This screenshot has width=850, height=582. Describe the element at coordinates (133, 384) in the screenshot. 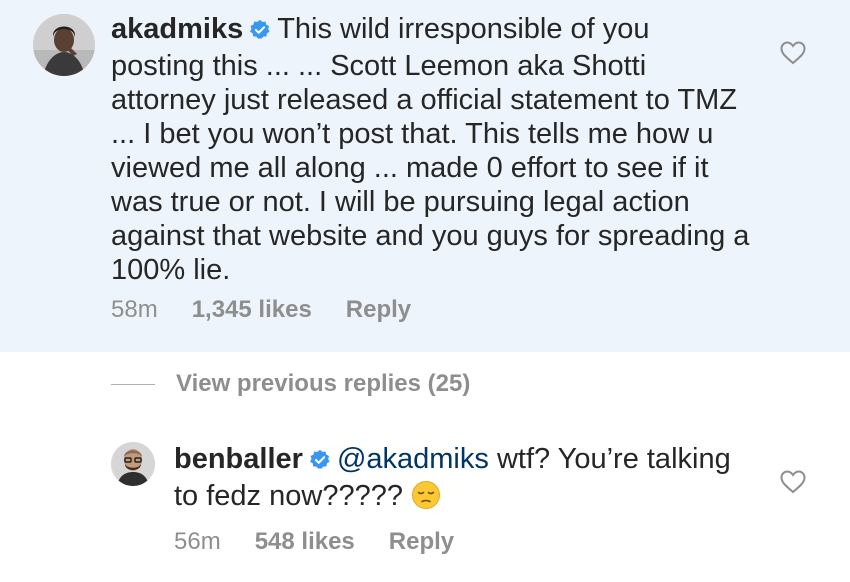

I see `divider-line` at that location.